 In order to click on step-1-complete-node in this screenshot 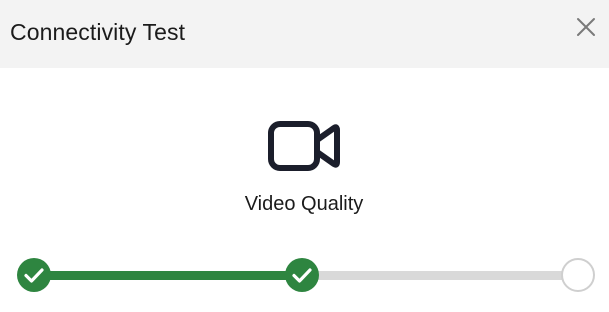, I will do `click(34, 275)`.